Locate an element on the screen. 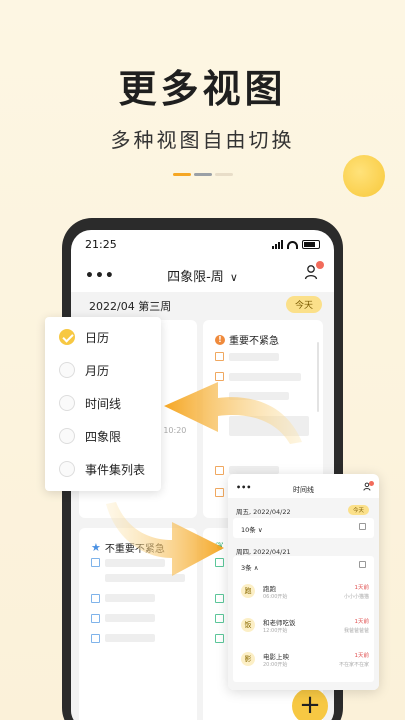 The image size is (405, 720). timeline-event: 影 电影上映 20:00开始 1天前 不在家不在家 is located at coordinates (305, 661).